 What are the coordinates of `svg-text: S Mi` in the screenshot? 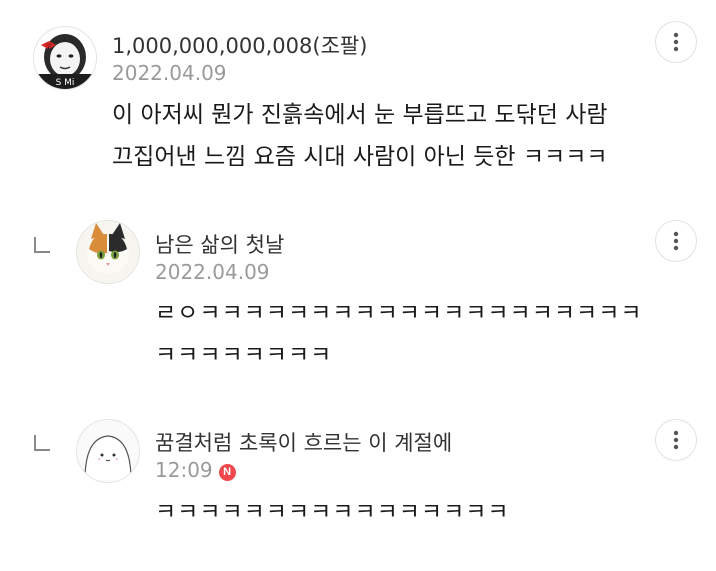 It's located at (65, 83).